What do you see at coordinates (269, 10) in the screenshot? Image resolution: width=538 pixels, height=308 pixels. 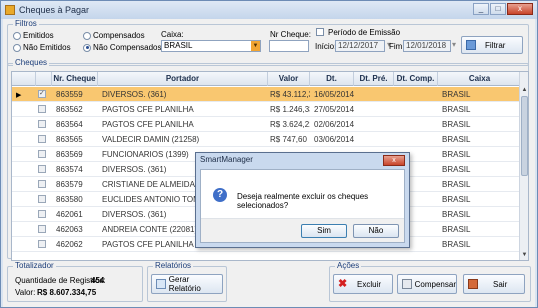 I see `title-bar: Cheques à Pagar _ □ x` at bounding box center [269, 10].